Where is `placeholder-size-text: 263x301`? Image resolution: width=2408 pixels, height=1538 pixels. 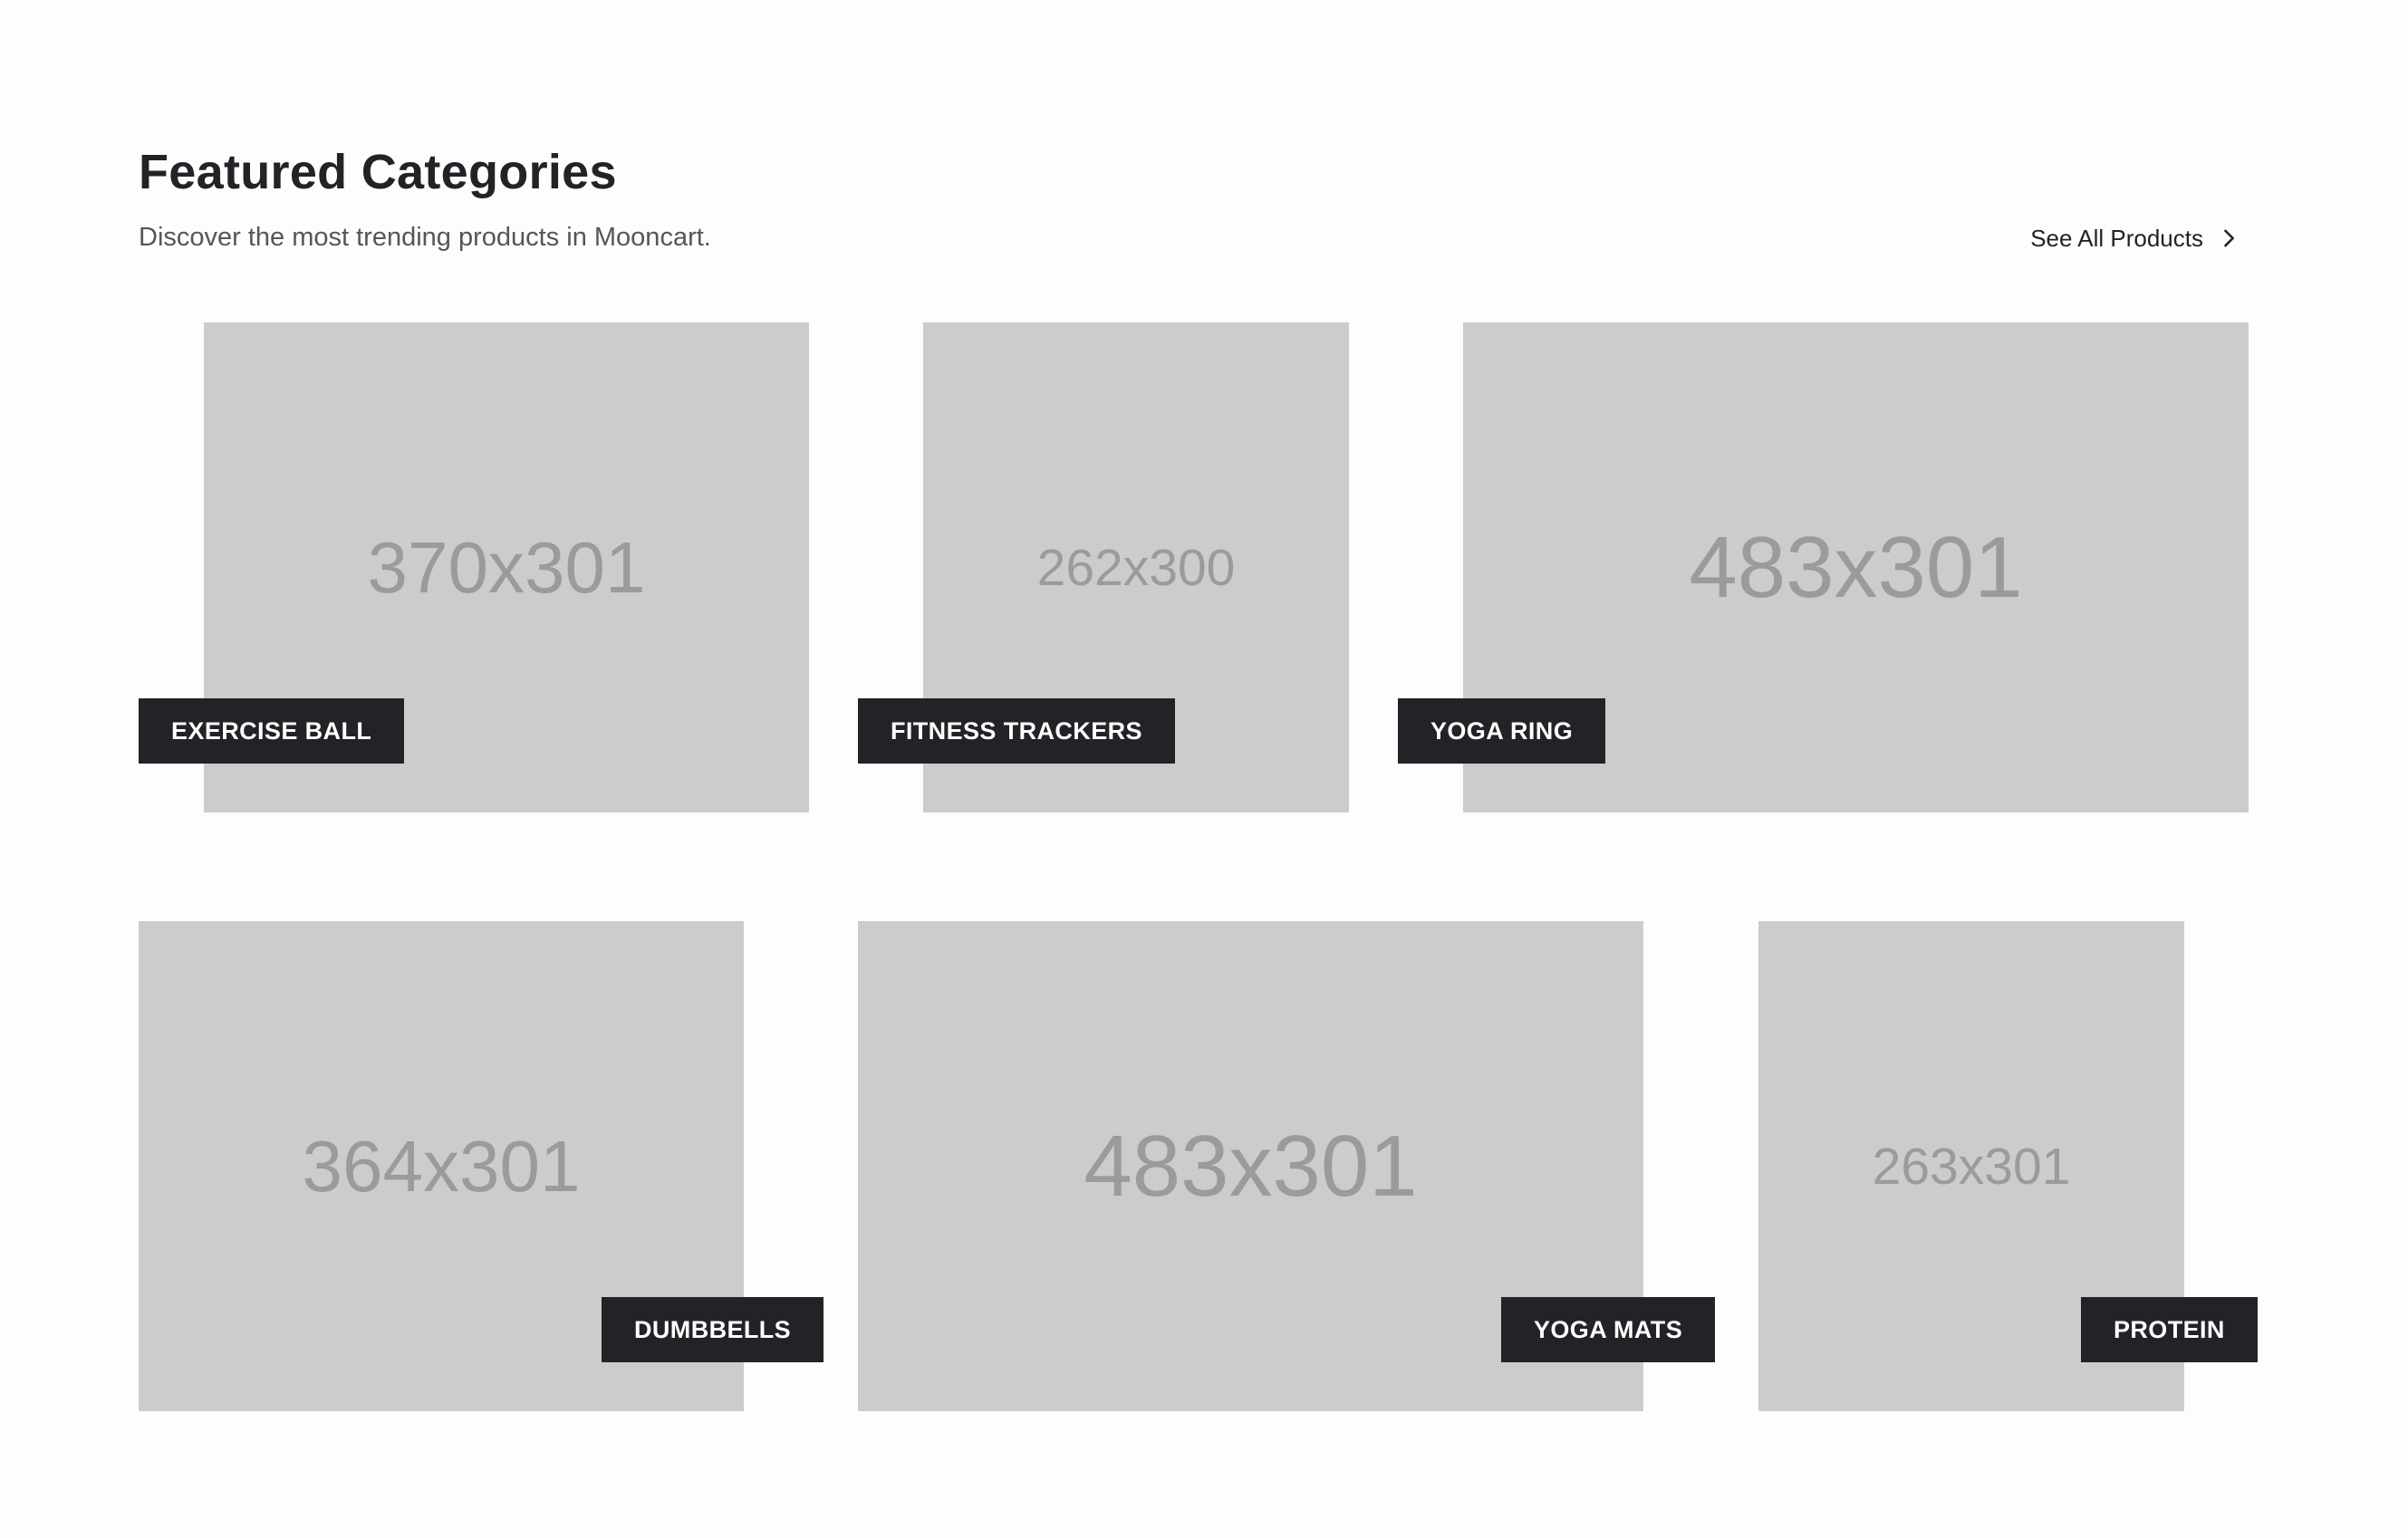 placeholder-size-text: 263x301 is located at coordinates (1971, 1166).